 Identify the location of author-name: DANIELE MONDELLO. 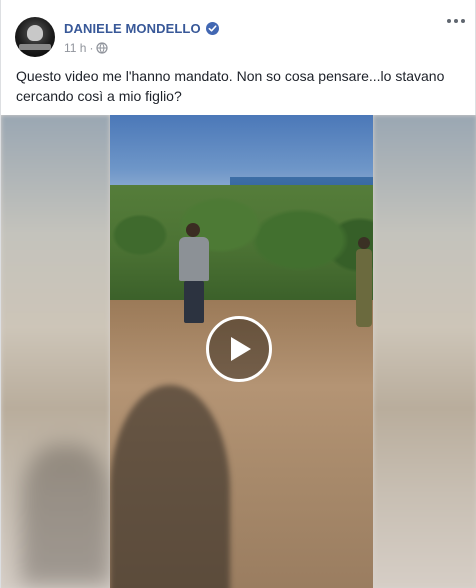
(132, 28).